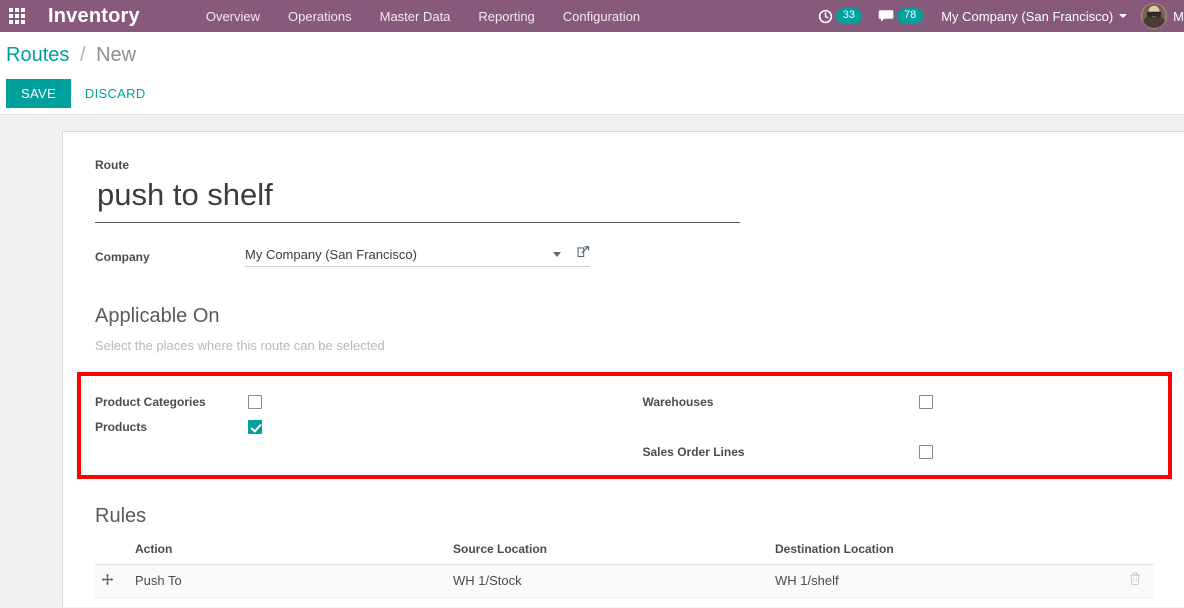 This screenshot has width=1184, height=608. What do you see at coordinates (107, 581) in the screenshot?
I see `drag-handle-icon` at bounding box center [107, 581].